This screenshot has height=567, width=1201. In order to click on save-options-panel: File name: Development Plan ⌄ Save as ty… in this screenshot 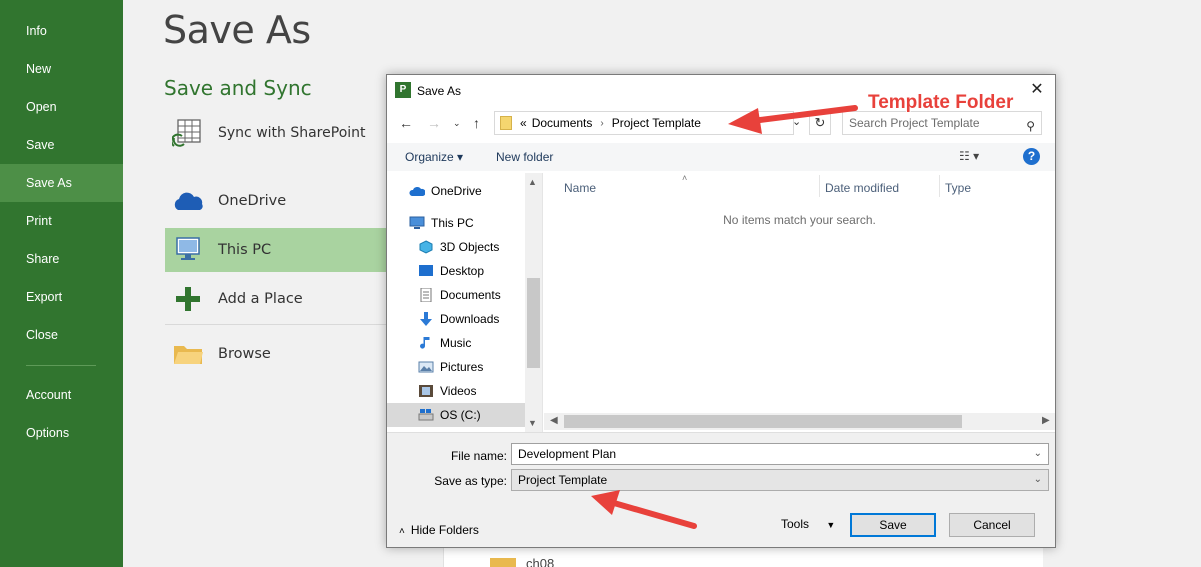, I will do `click(721, 489)`.